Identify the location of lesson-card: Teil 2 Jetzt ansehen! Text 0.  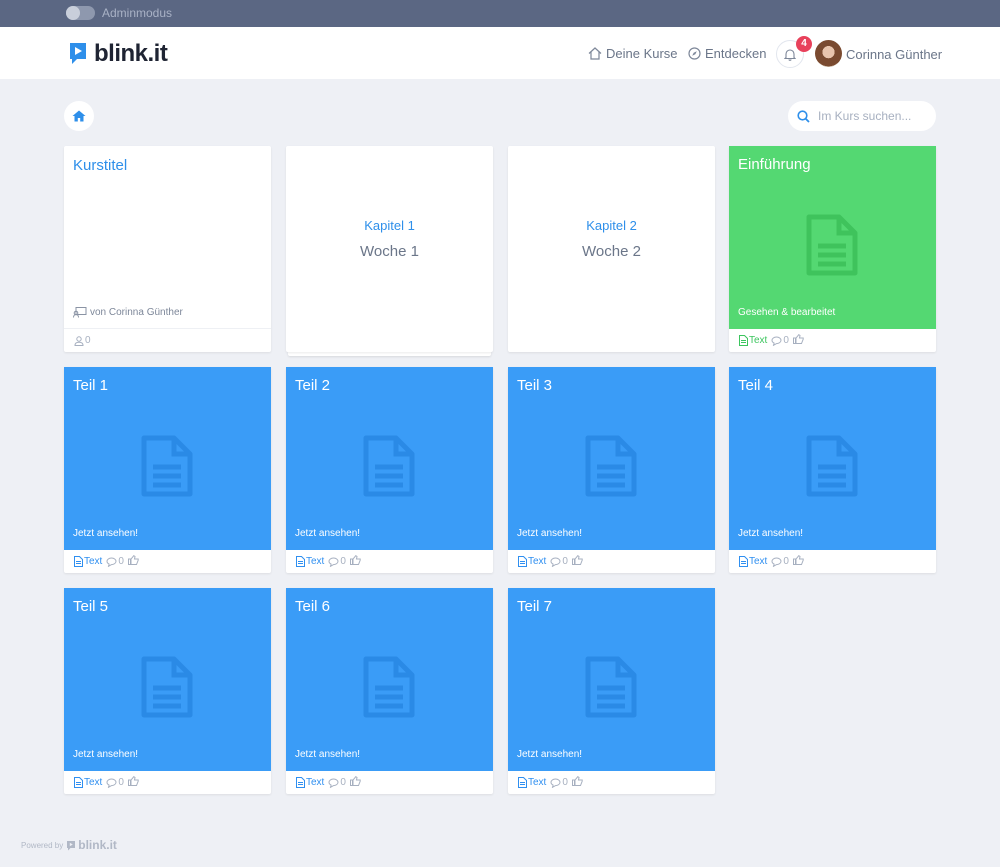
(389, 470).